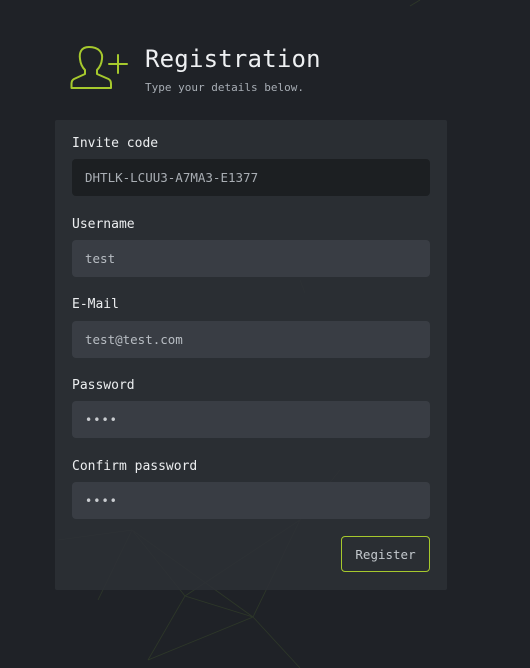  What do you see at coordinates (115, 143) in the screenshot?
I see `invite-code-label: Invite code` at bounding box center [115, 143].